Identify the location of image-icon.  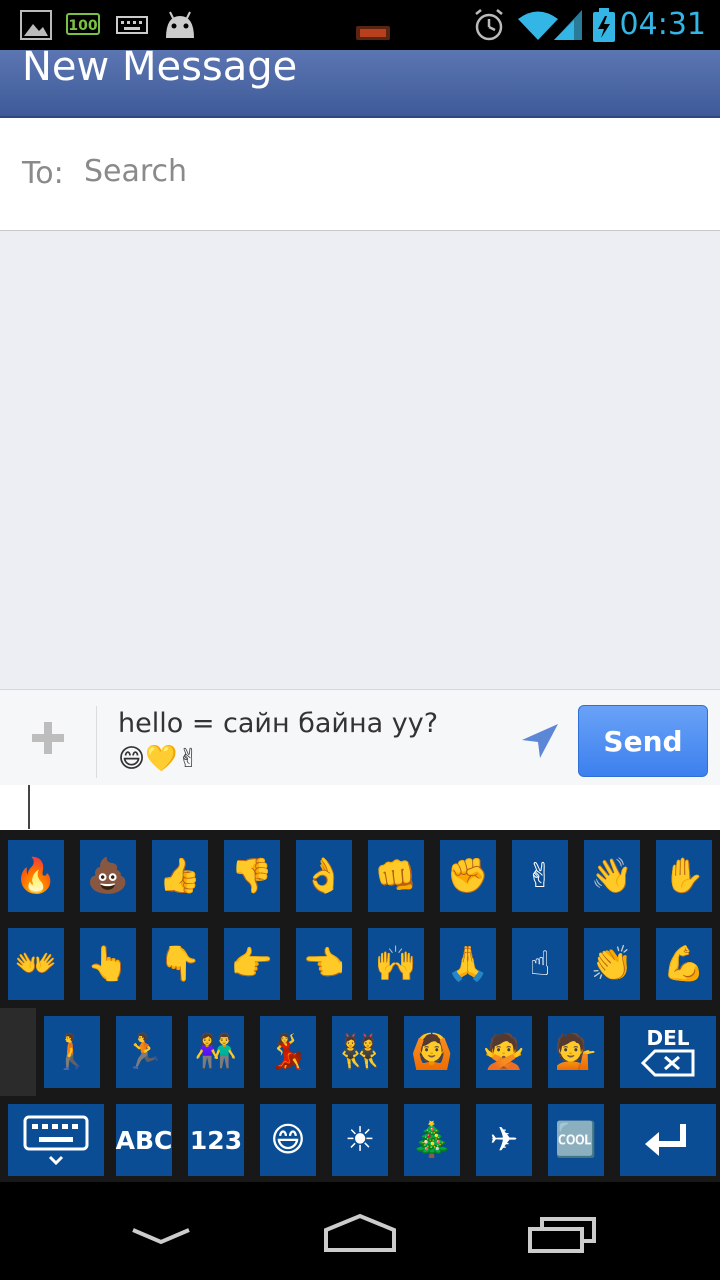
(36, 25).